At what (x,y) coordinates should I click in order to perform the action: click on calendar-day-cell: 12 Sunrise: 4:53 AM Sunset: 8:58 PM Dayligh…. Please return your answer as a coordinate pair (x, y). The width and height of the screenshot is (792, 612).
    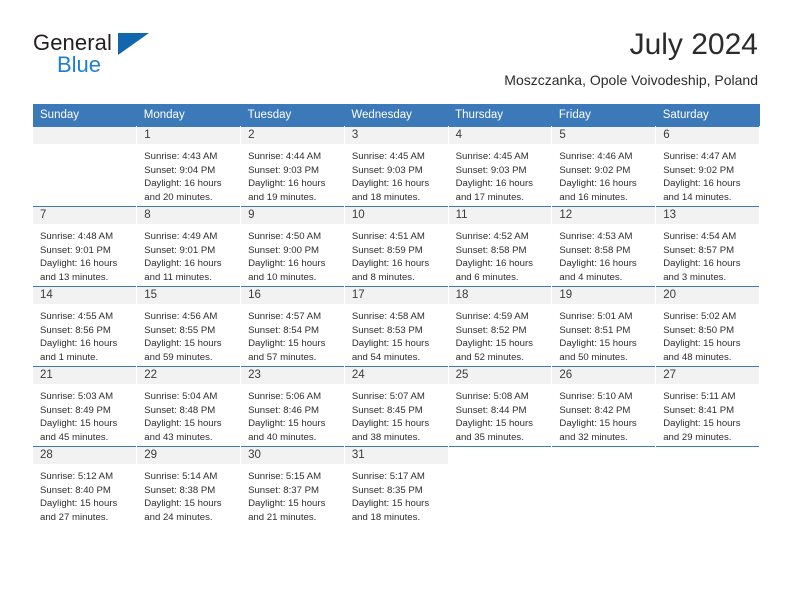
    Looking at the image, I should click on (604, 246).